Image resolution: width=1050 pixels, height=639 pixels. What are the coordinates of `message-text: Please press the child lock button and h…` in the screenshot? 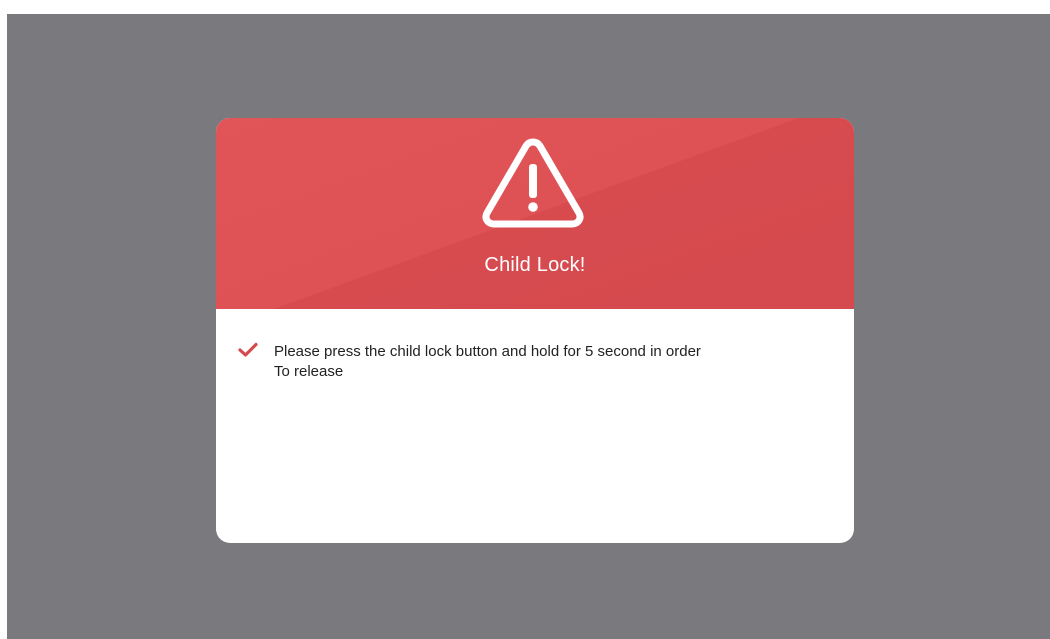 It's located at (487, 362).